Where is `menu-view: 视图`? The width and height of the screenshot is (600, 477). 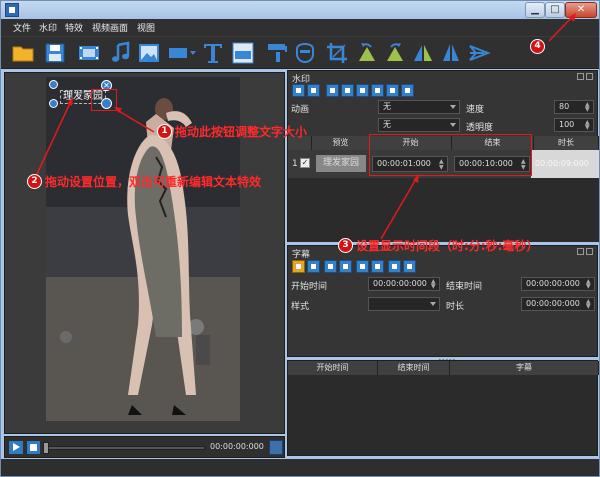 menu-view: 视图 is located at coordinates (146, 27).